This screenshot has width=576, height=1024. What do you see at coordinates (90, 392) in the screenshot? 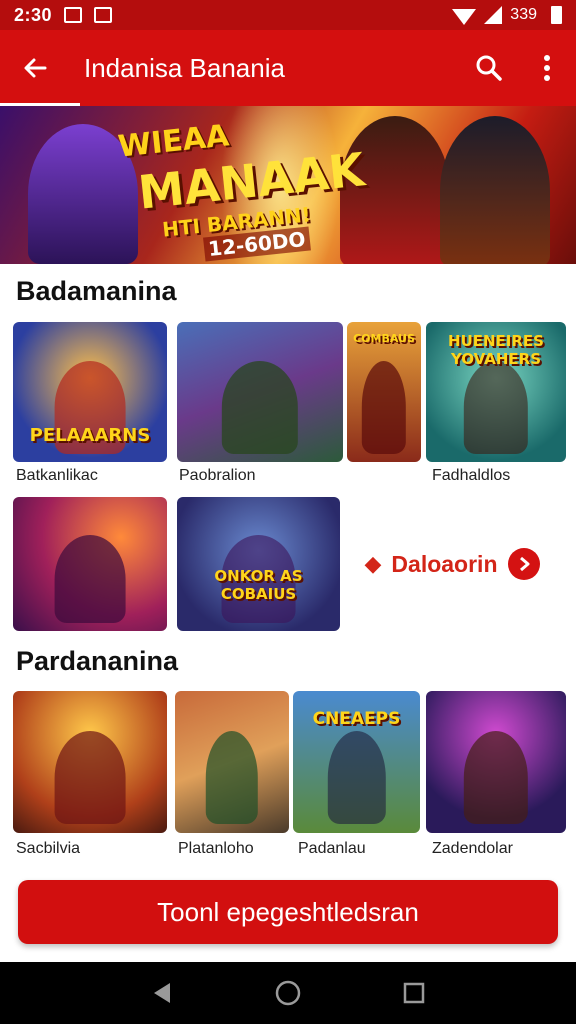
I see `game-tile: PELAAARNS` at bounding box center [90, 392].